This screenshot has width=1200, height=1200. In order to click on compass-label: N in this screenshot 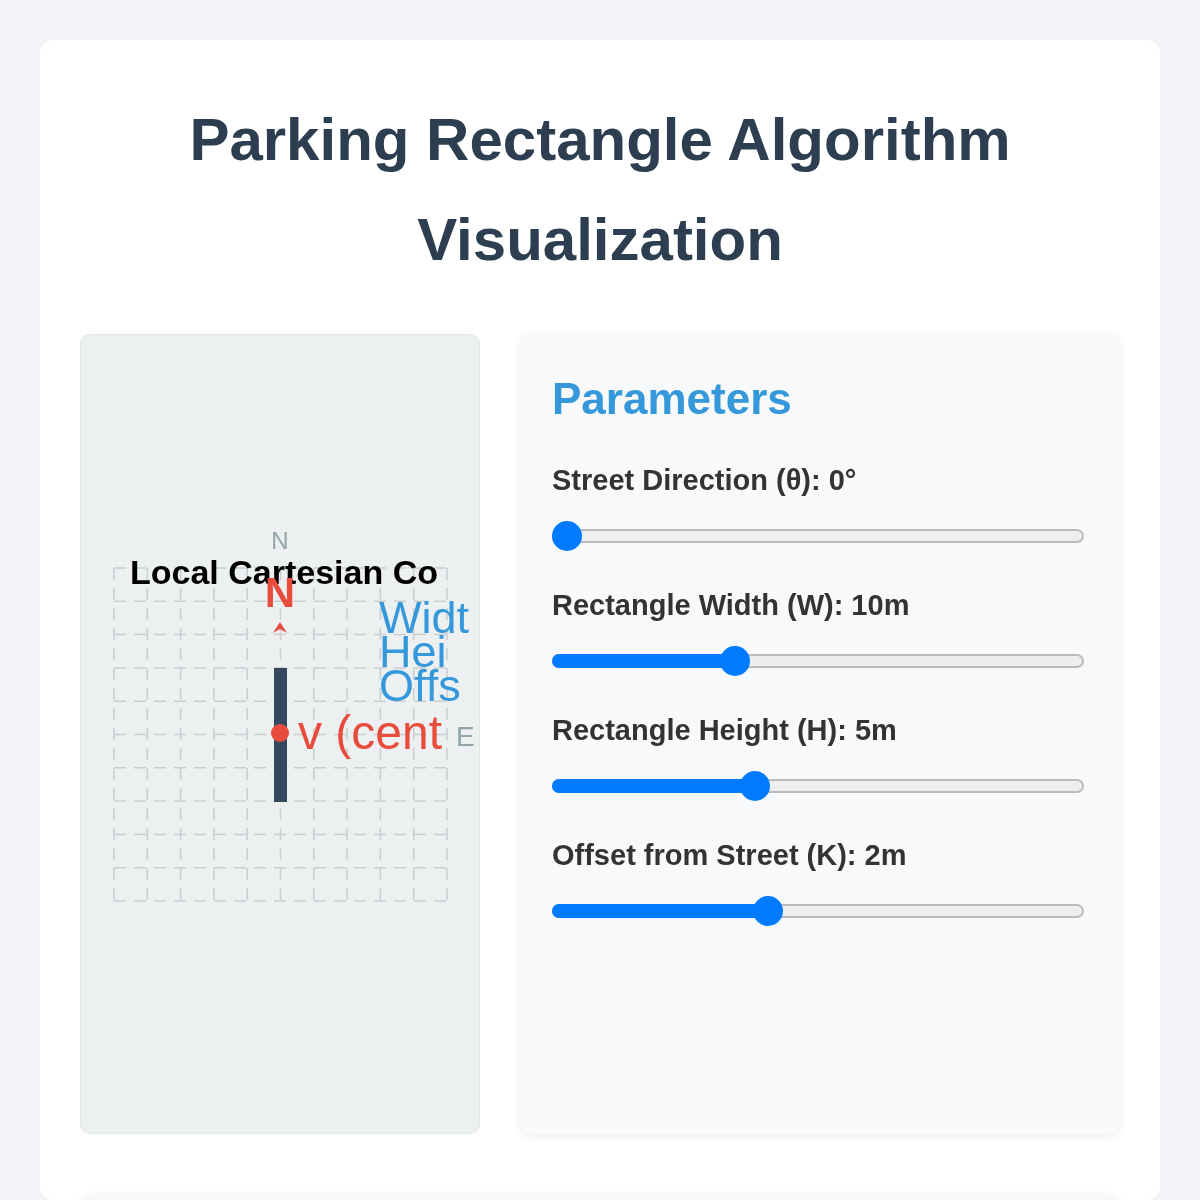, I will do `click(280, 540)`.